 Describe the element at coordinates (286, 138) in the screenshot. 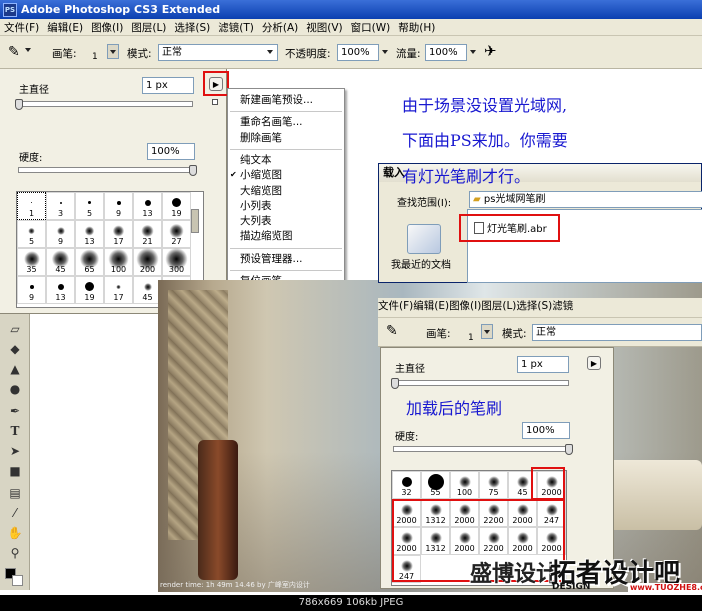

I see `context-menu-item: 删除画笔` at that location.